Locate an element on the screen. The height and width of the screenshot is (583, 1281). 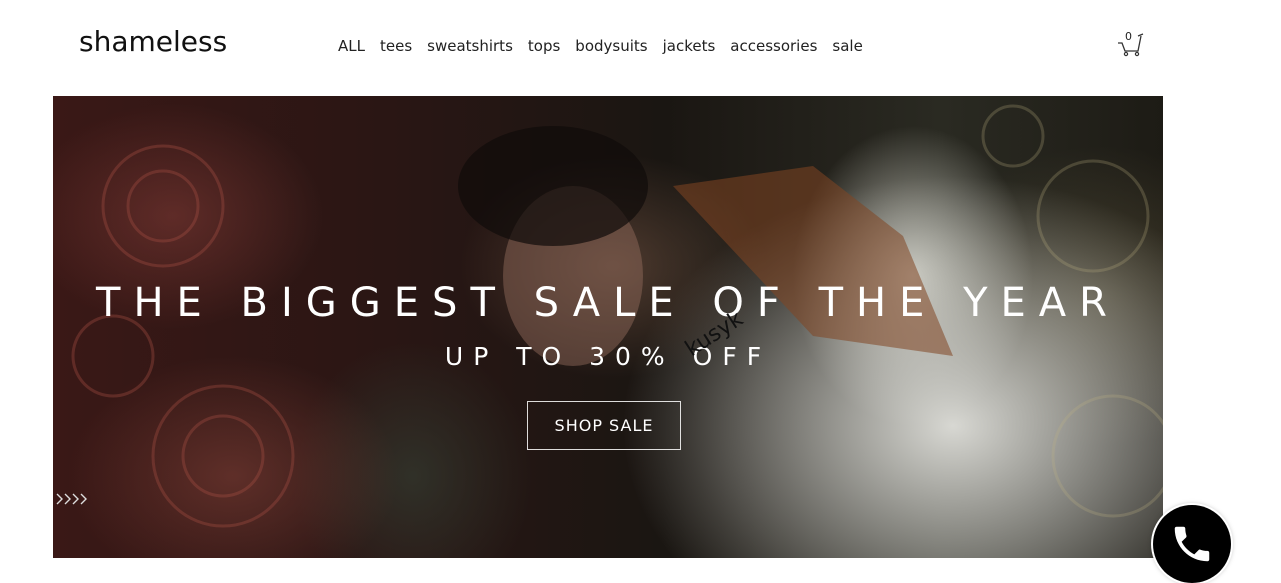
shop-sale-button: SHOP SALE is located at coordinates (604, 425).